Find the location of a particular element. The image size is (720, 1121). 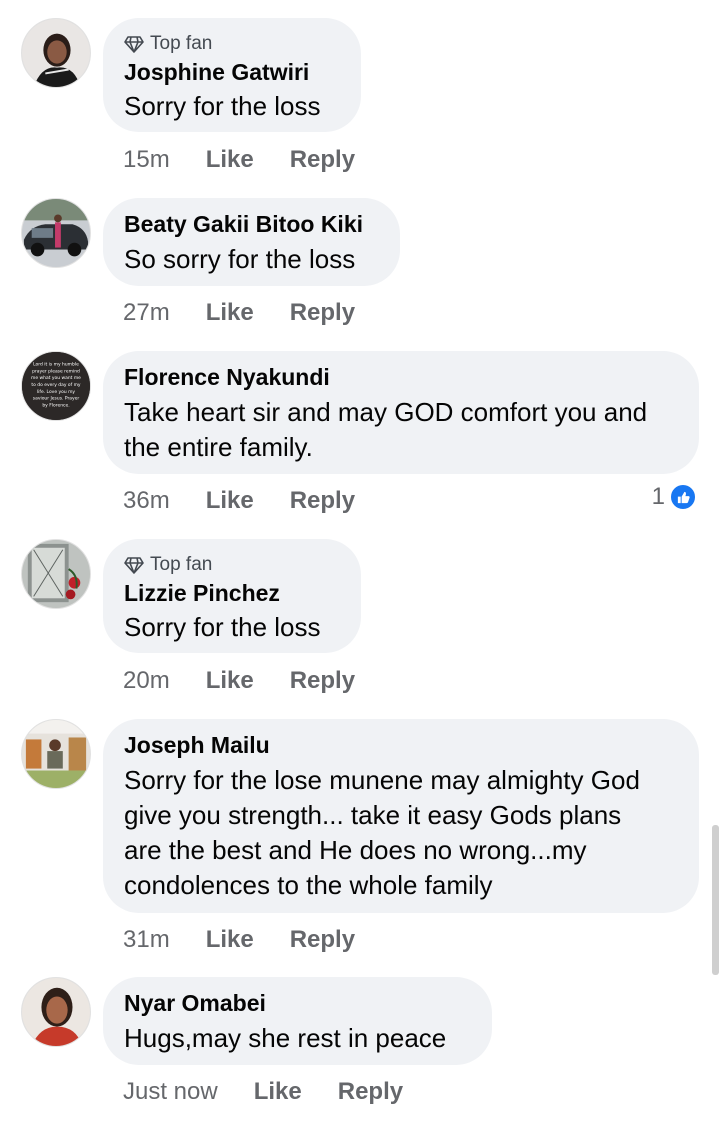

comment-actions: 20m Like Reply is located at coordinates (239, 681).